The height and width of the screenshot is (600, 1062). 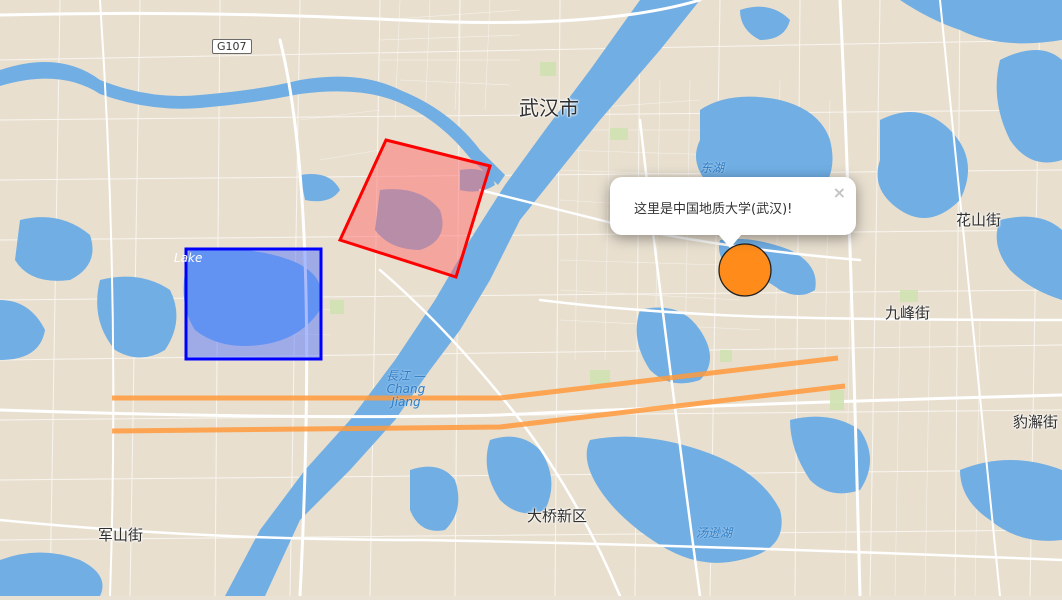 What do you see at coordinates (839, 192) in the screenshot?
I see `close-icon: ×` at bounding box center [839, 192].